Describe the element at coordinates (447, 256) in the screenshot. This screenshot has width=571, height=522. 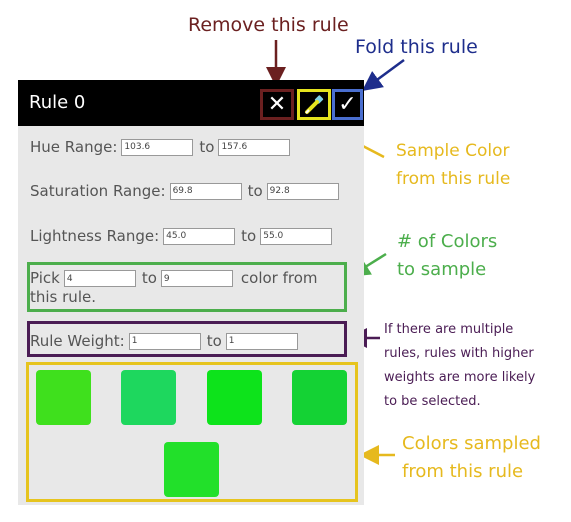
I see `num-colors-annotation: # of Colors to sample` at that location.